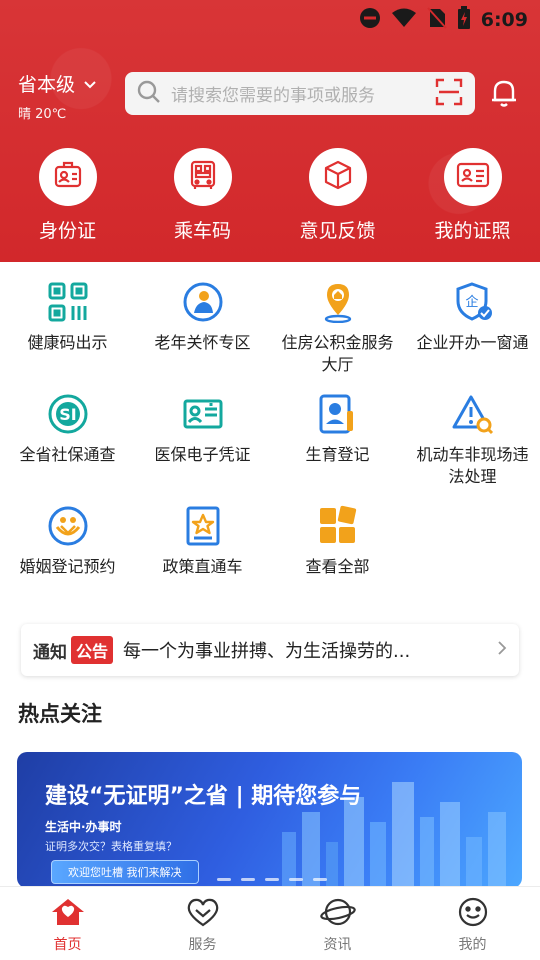 The image size is (540, 960). I want to click on housing-fund-icon, so click(338, 302).